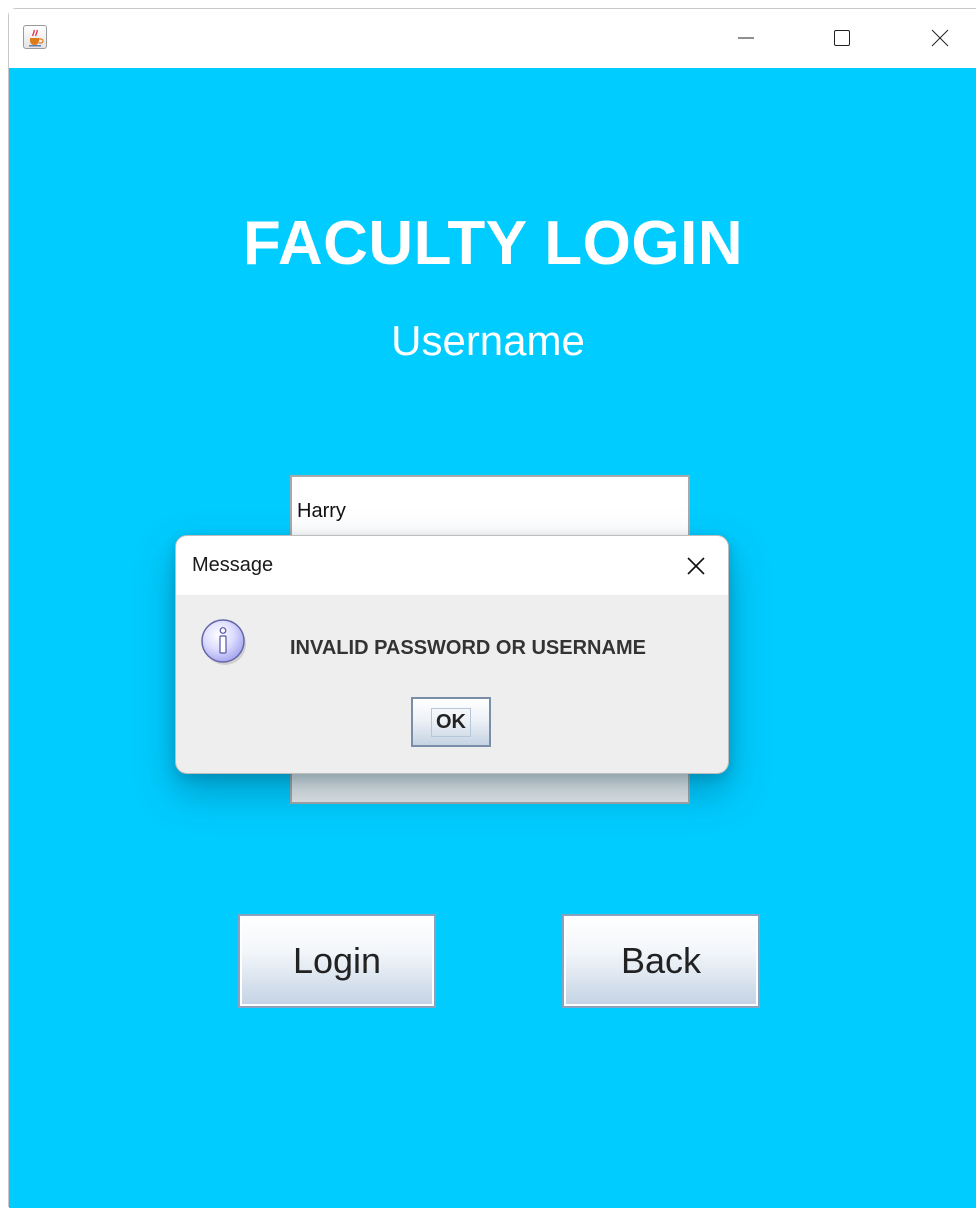  What do you see at coordinates (488, 340) in the screenshot?
I see `username-label: Username` at bounding box center [488, 340].